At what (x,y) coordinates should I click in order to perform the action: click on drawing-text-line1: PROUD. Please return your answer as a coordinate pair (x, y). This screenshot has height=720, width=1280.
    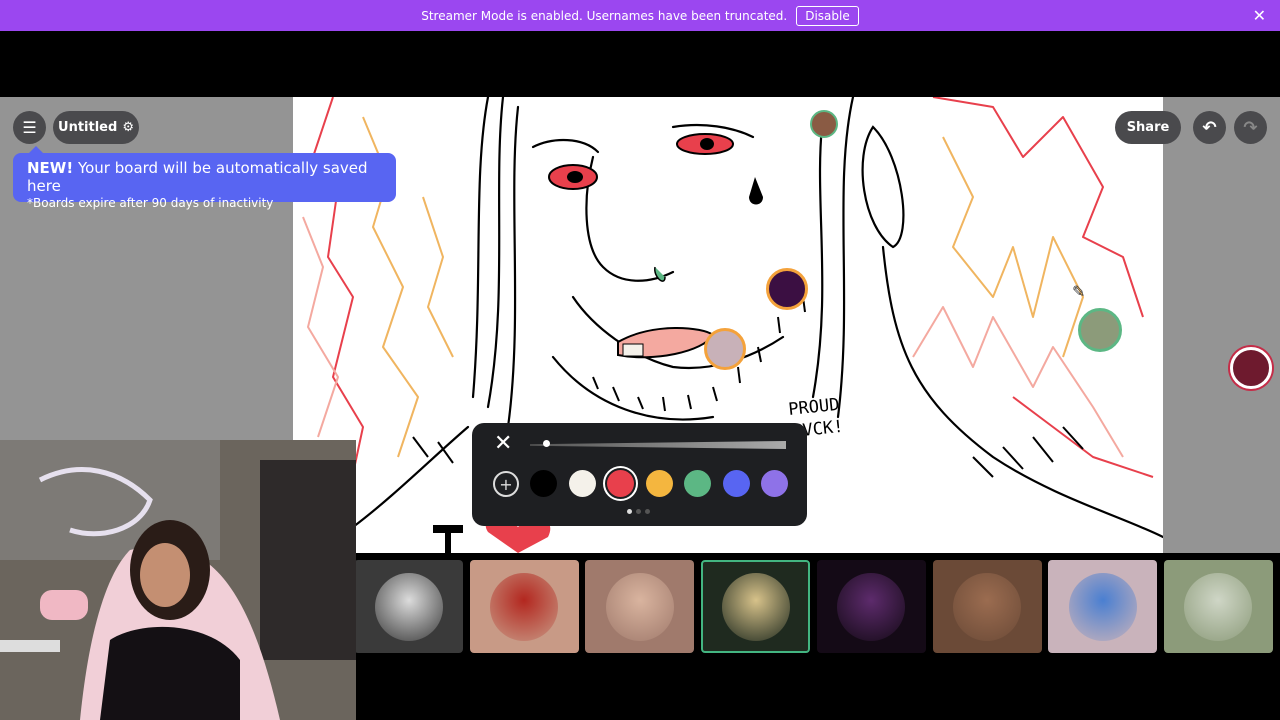
    Looking at the image, I should click on (813, 407).